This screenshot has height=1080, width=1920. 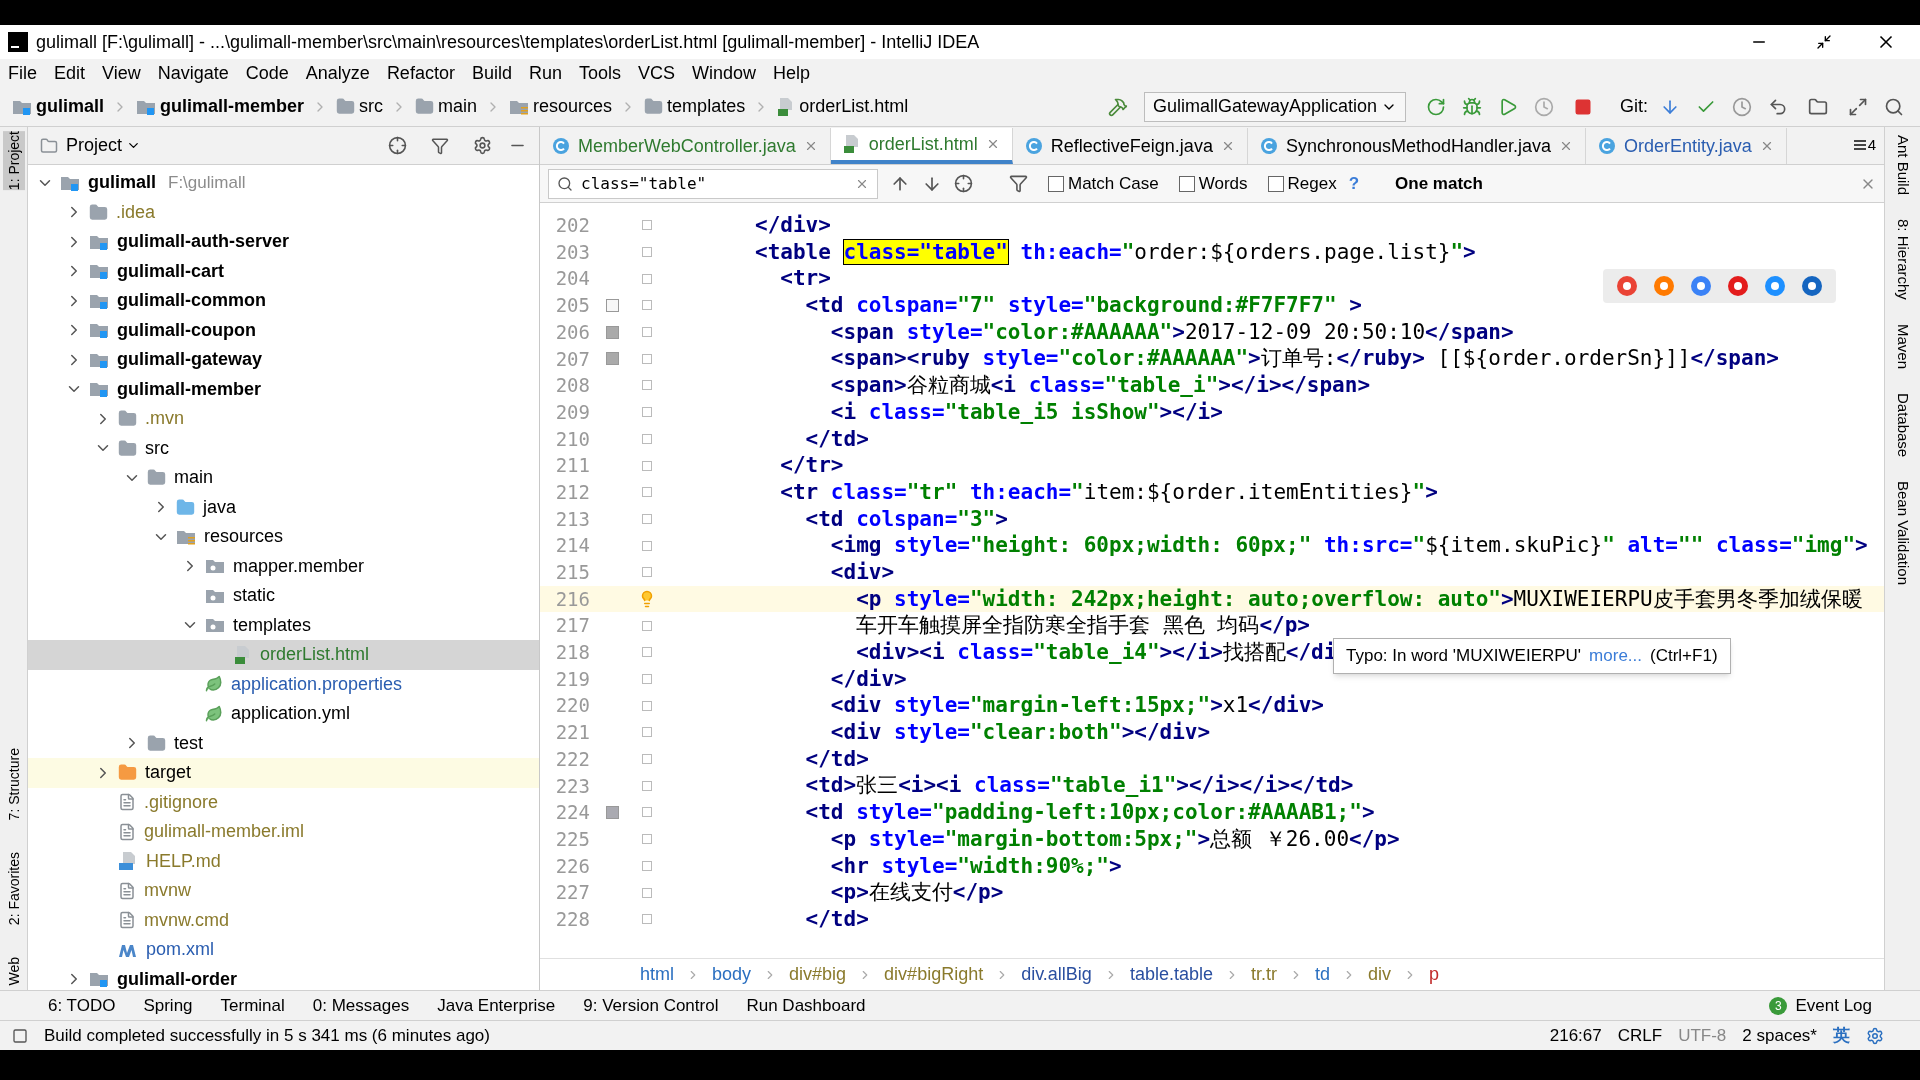 What do you see at coordinates (283, 596) in the screenshot?
I see `tree-item: static` at bounding box center [283, 596].